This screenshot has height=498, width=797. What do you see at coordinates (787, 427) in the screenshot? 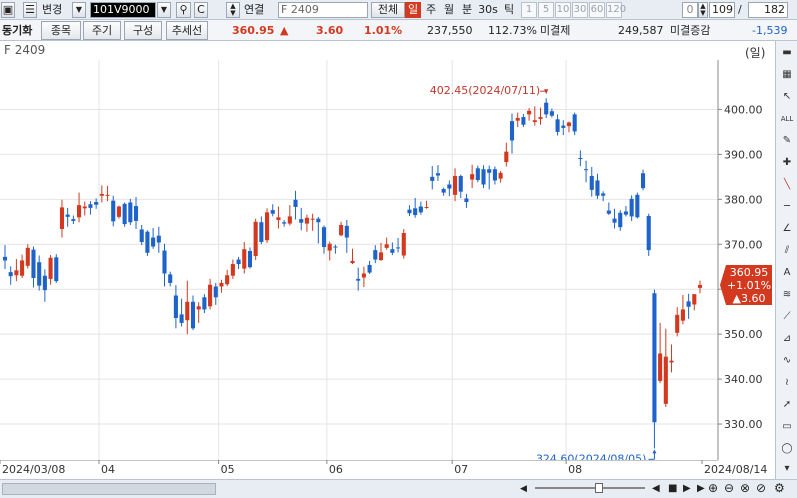
I see `rectangle-icon: ▭` at bounding box center [787, 427].